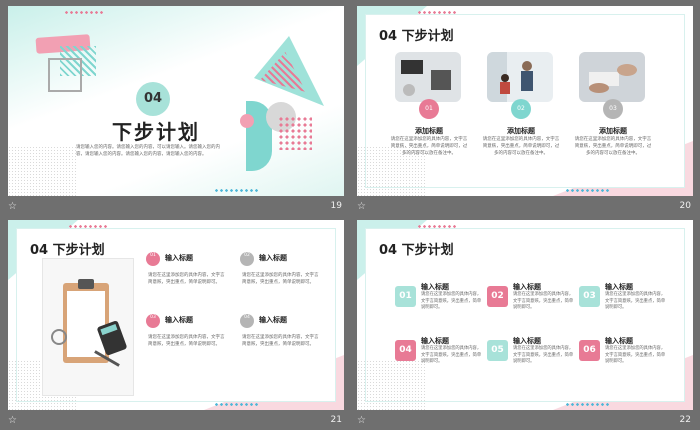  I want to click on badge-06: 06, so click(589, 350).